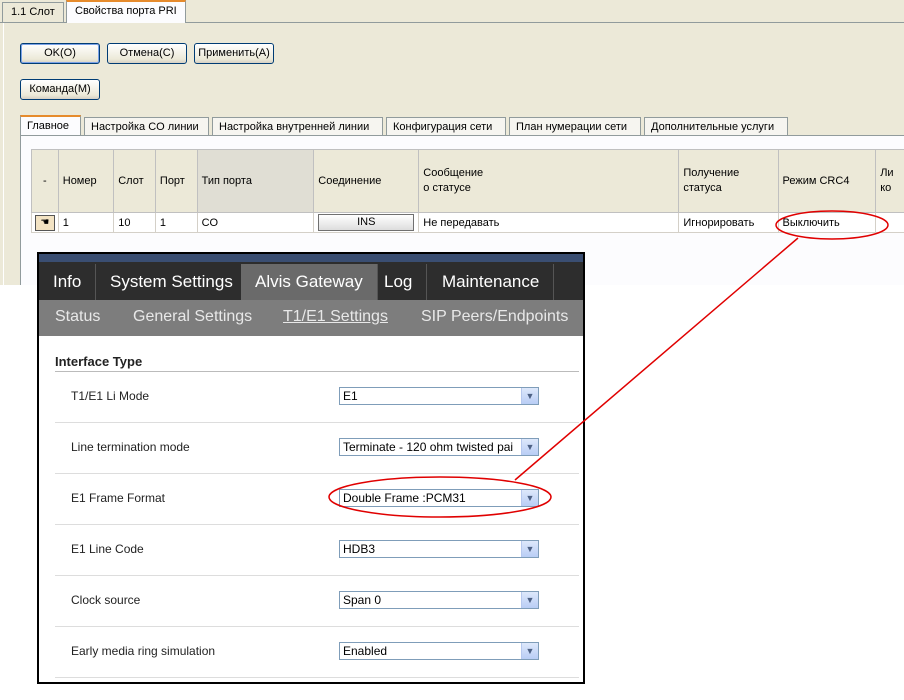 The image size is (904, 700). What do you see at coordinates (317, 397) in the screenshot?
I see `setting-row-li-mode: T1/E1 Li Mode E1 ▼` at bounding box center [317, 397].